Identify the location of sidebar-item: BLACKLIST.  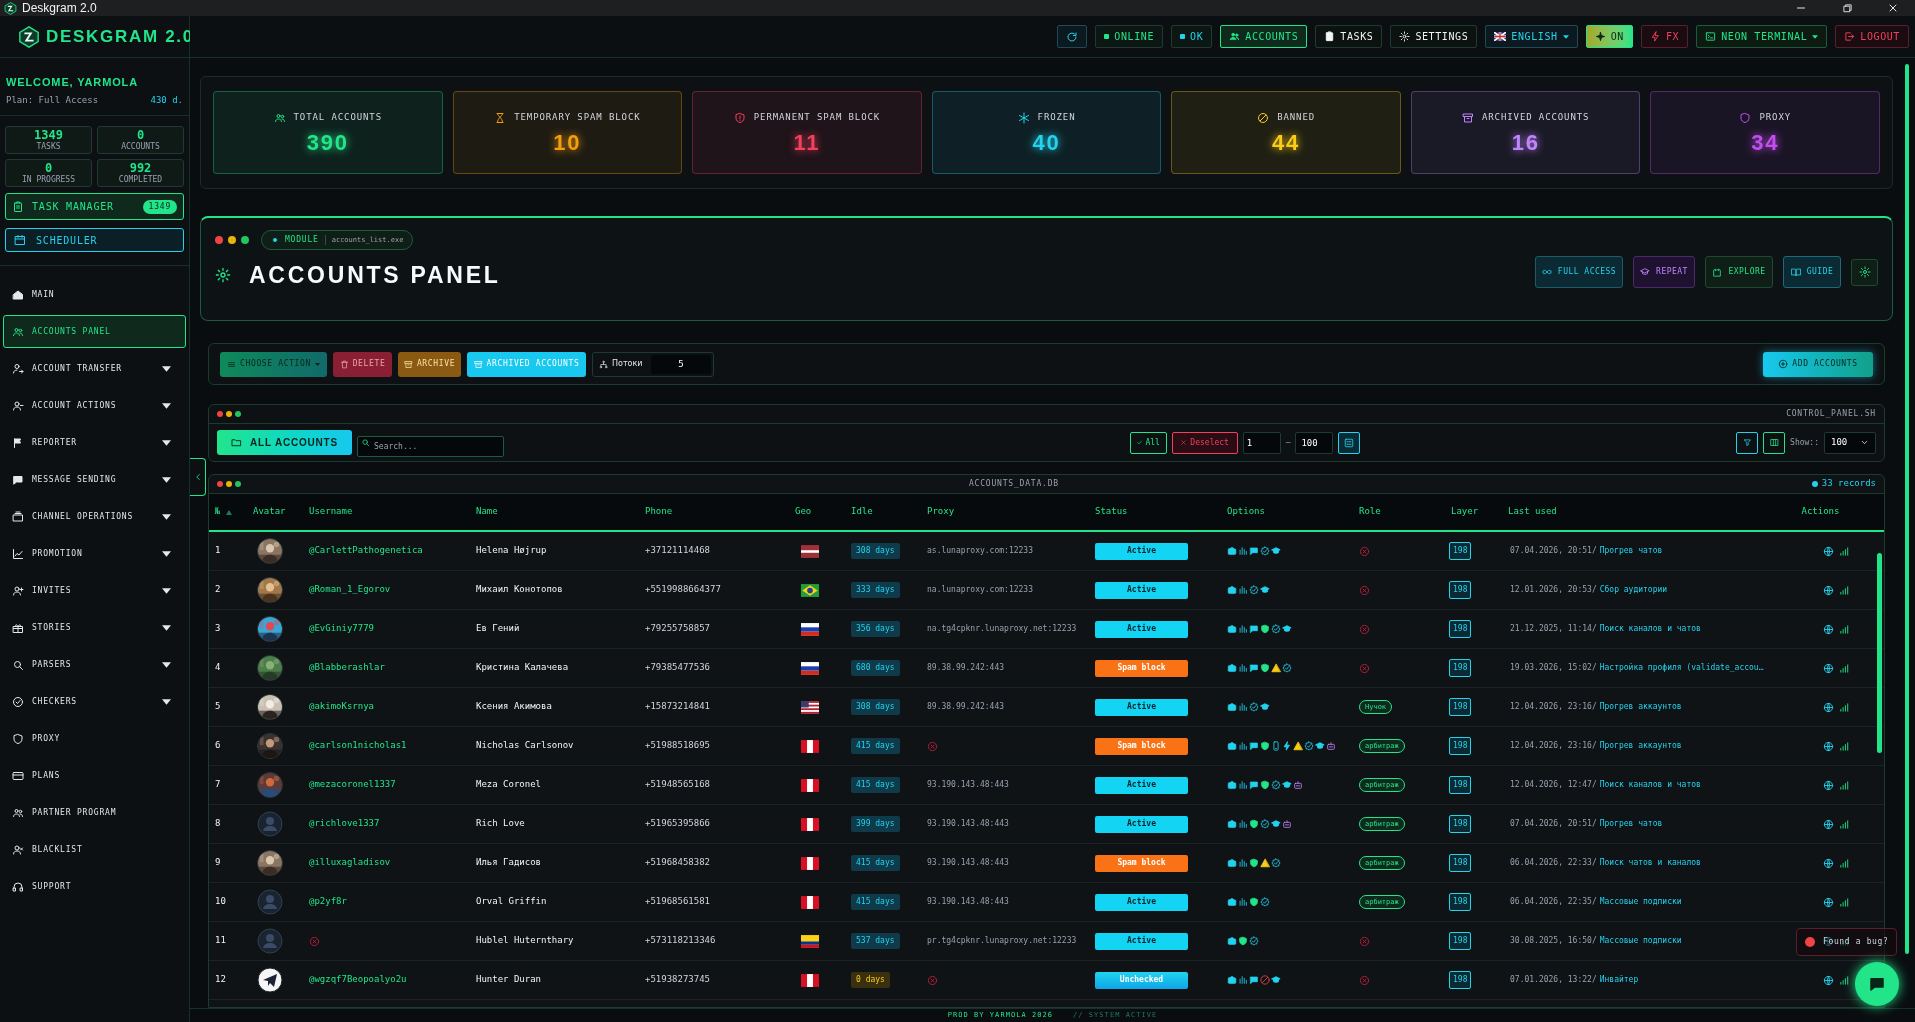
(94, 849).